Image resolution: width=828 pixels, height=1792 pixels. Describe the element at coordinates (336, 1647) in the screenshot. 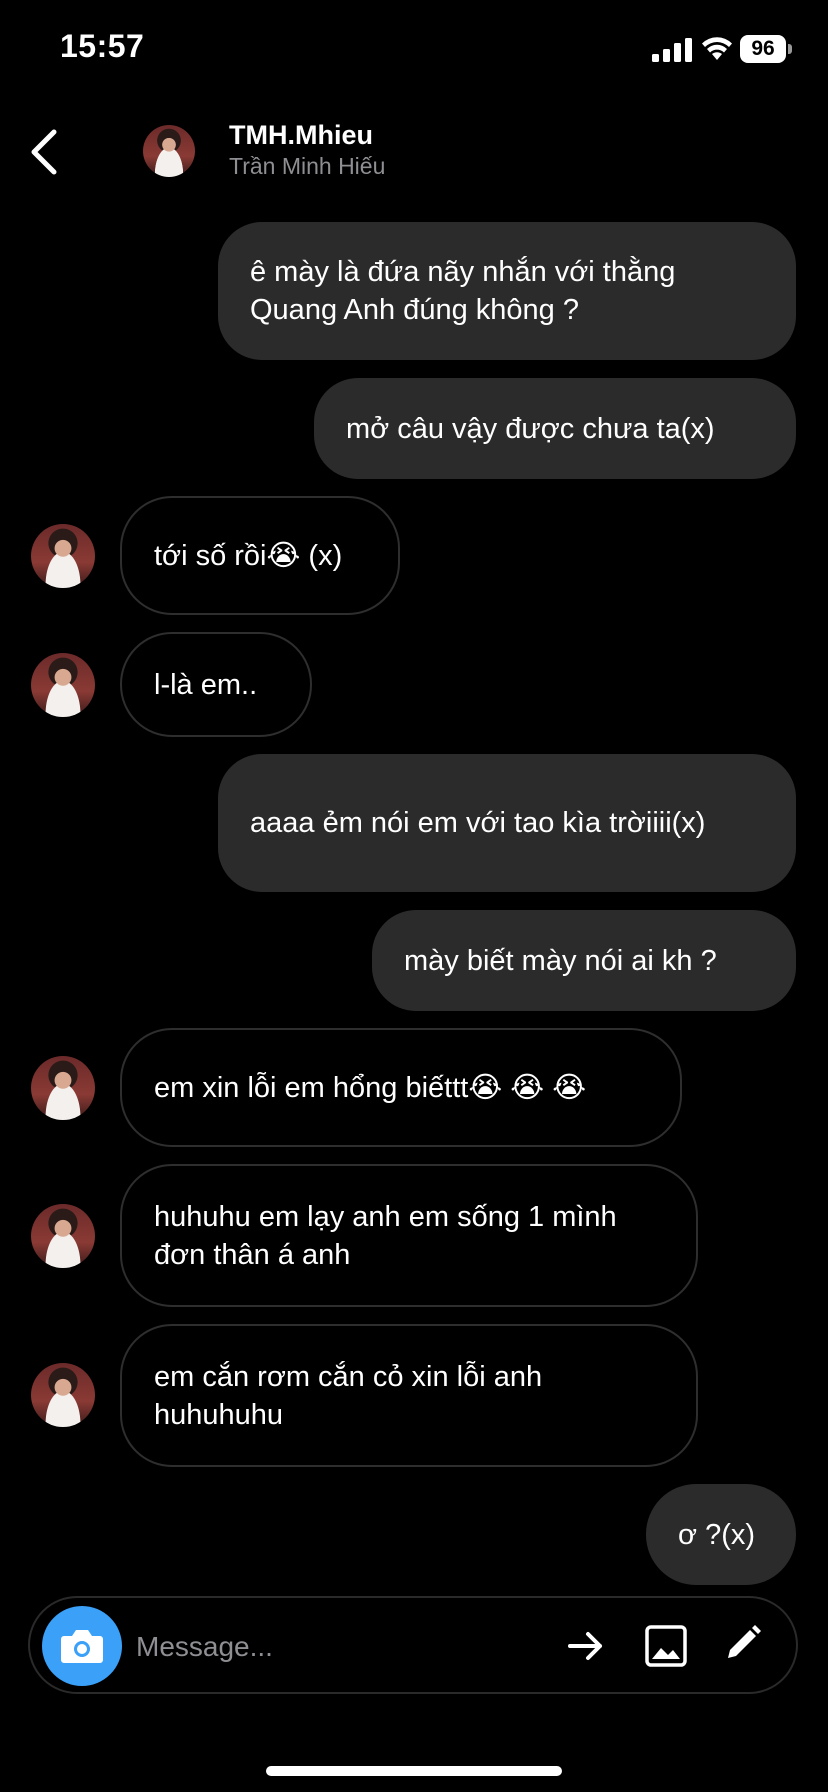

I see `message-input` at that location.